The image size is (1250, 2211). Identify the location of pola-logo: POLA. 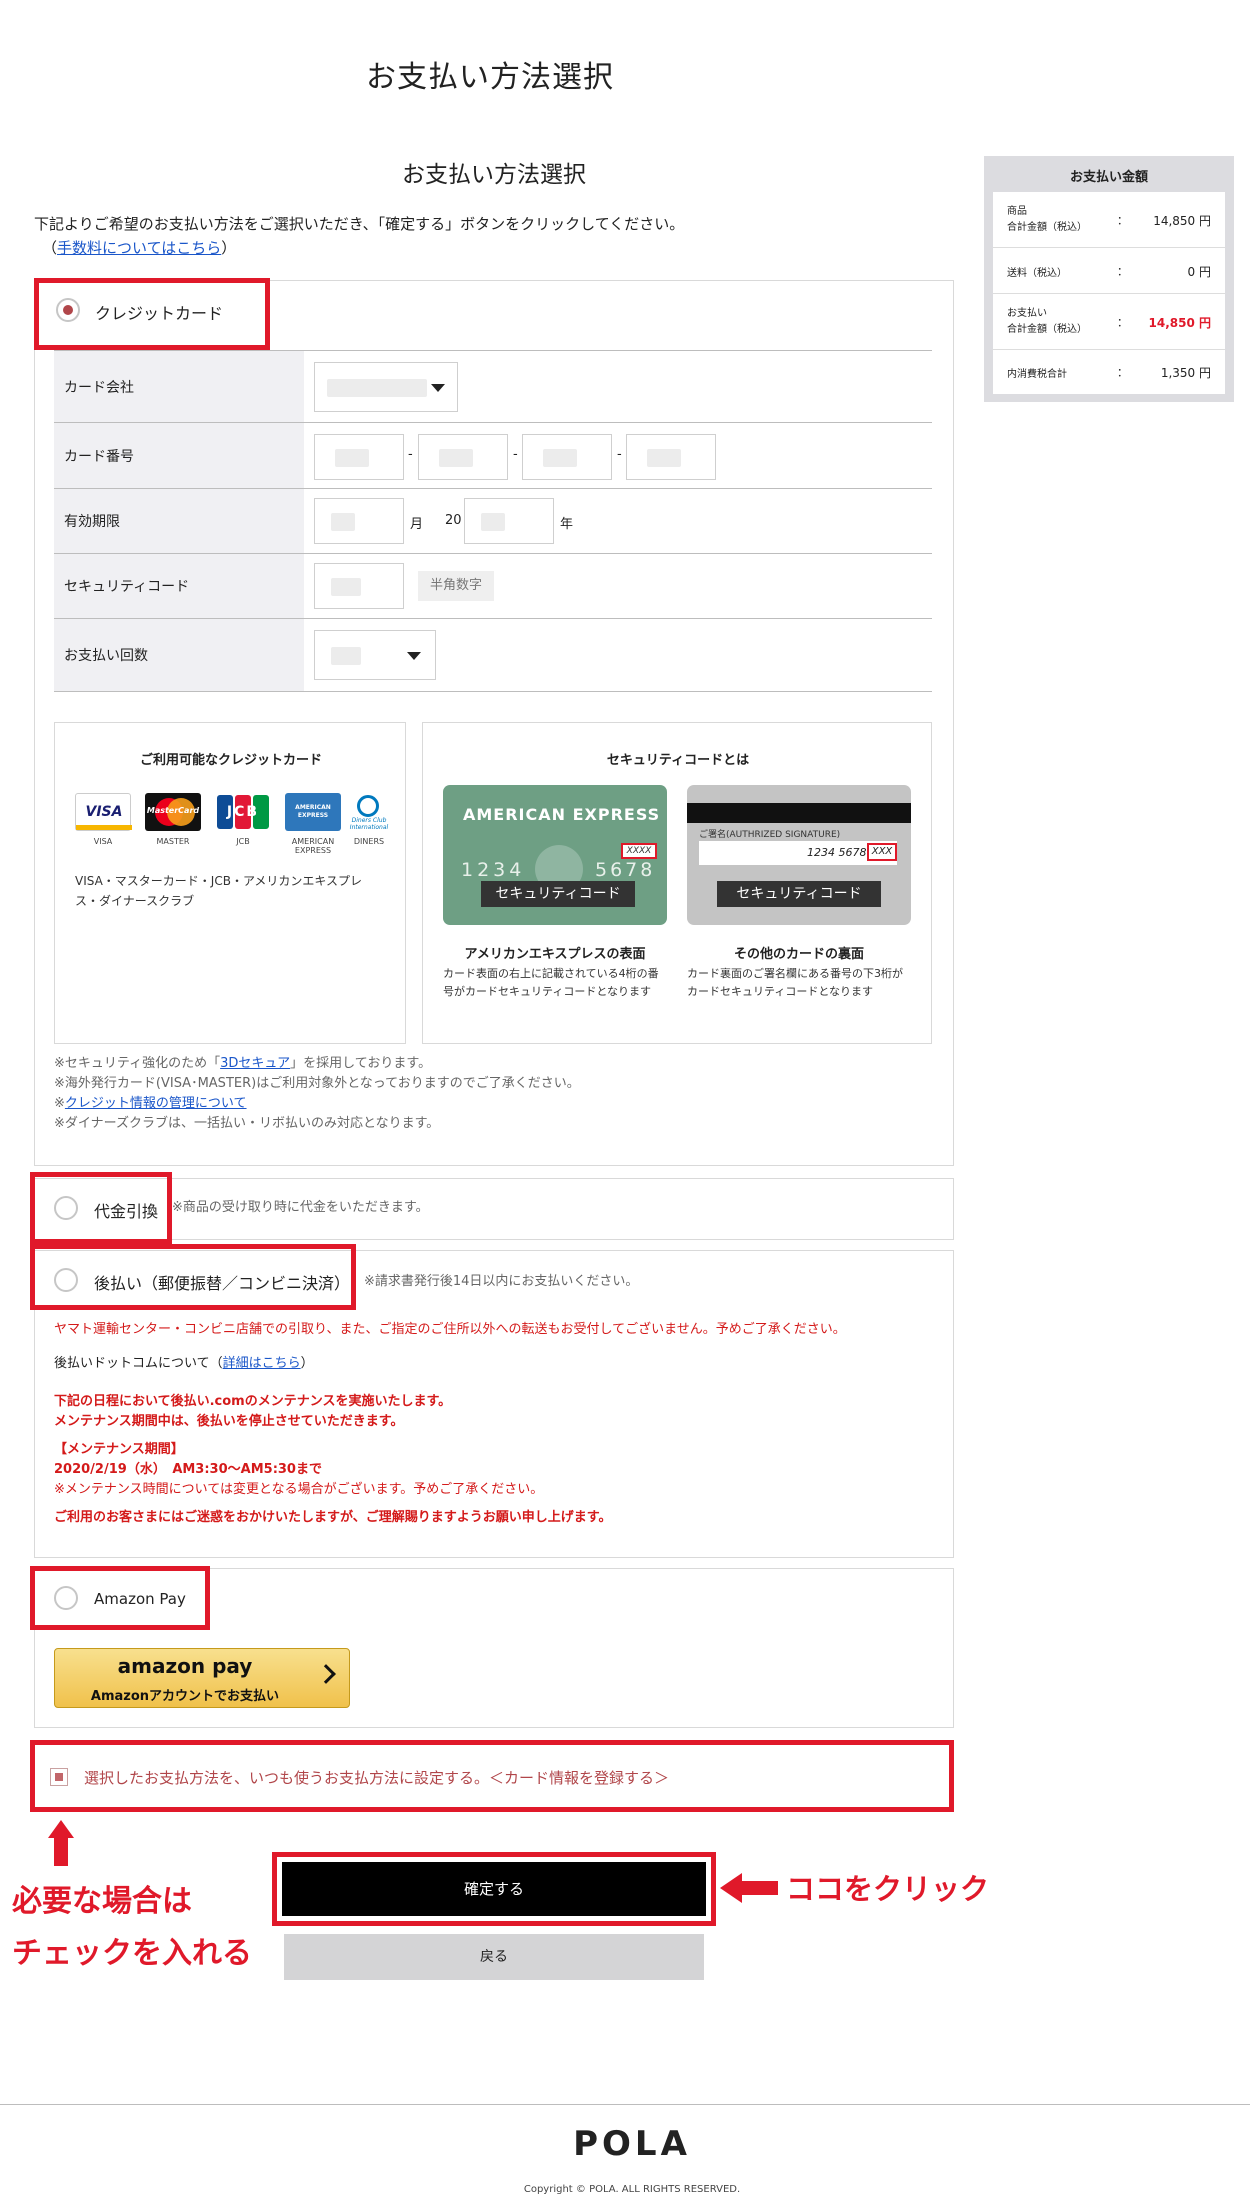
(632, 2144).